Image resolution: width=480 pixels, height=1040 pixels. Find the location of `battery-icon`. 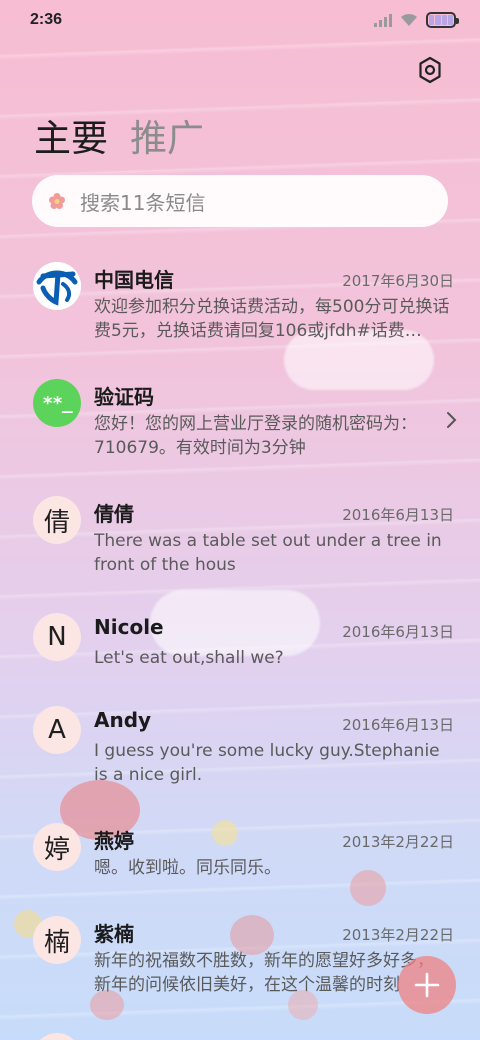

battery-icon is located at coordinates (442, 20).